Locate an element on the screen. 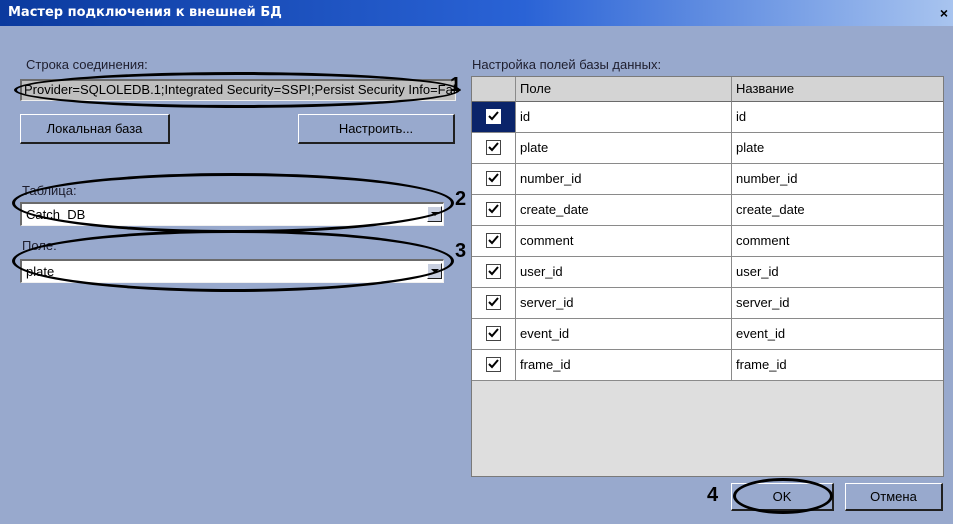  table-label: Таблица: is located at coordinates (49, 190).